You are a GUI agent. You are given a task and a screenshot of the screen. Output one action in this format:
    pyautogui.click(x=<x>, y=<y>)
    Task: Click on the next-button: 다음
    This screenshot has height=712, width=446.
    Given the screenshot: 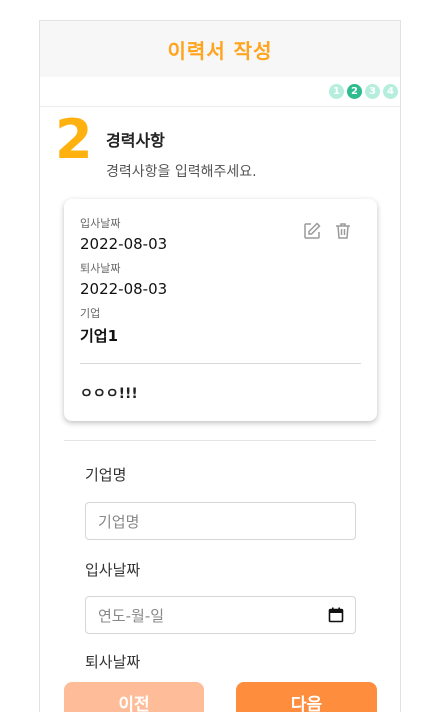 What is the action you would take?
    pyautogui.click(x=306, y=697)
    